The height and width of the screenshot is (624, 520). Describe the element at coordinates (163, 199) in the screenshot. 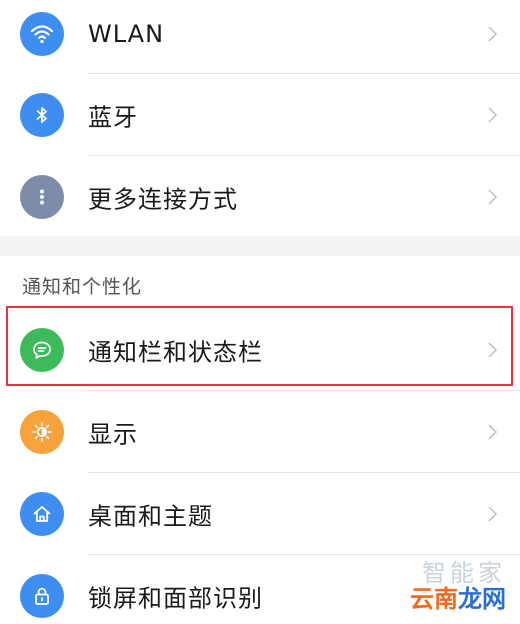

I see `settings-item-label: 更多连接方式` at that location.